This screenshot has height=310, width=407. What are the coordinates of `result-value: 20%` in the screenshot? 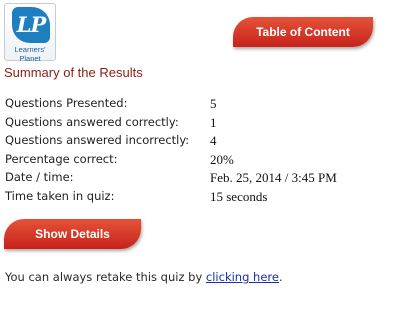 It's located at (222, 159).